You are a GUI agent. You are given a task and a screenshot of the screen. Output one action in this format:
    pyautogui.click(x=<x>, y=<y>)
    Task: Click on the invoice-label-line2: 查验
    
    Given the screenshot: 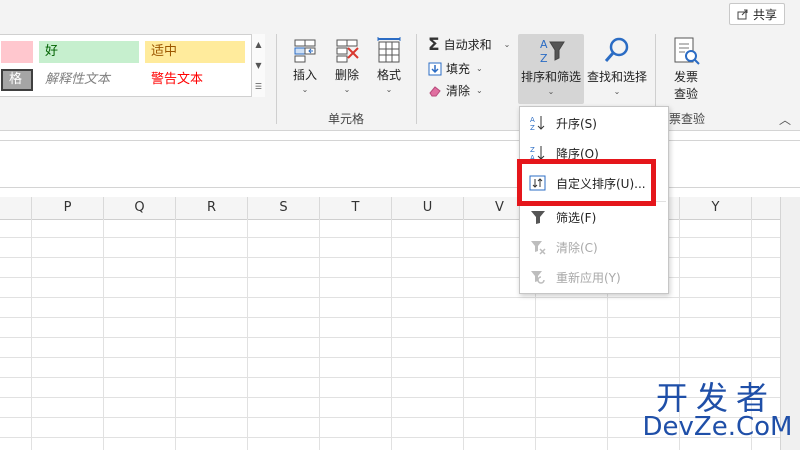 What is the action you would take?
    pyautogui.click(x=685, y=94)
    